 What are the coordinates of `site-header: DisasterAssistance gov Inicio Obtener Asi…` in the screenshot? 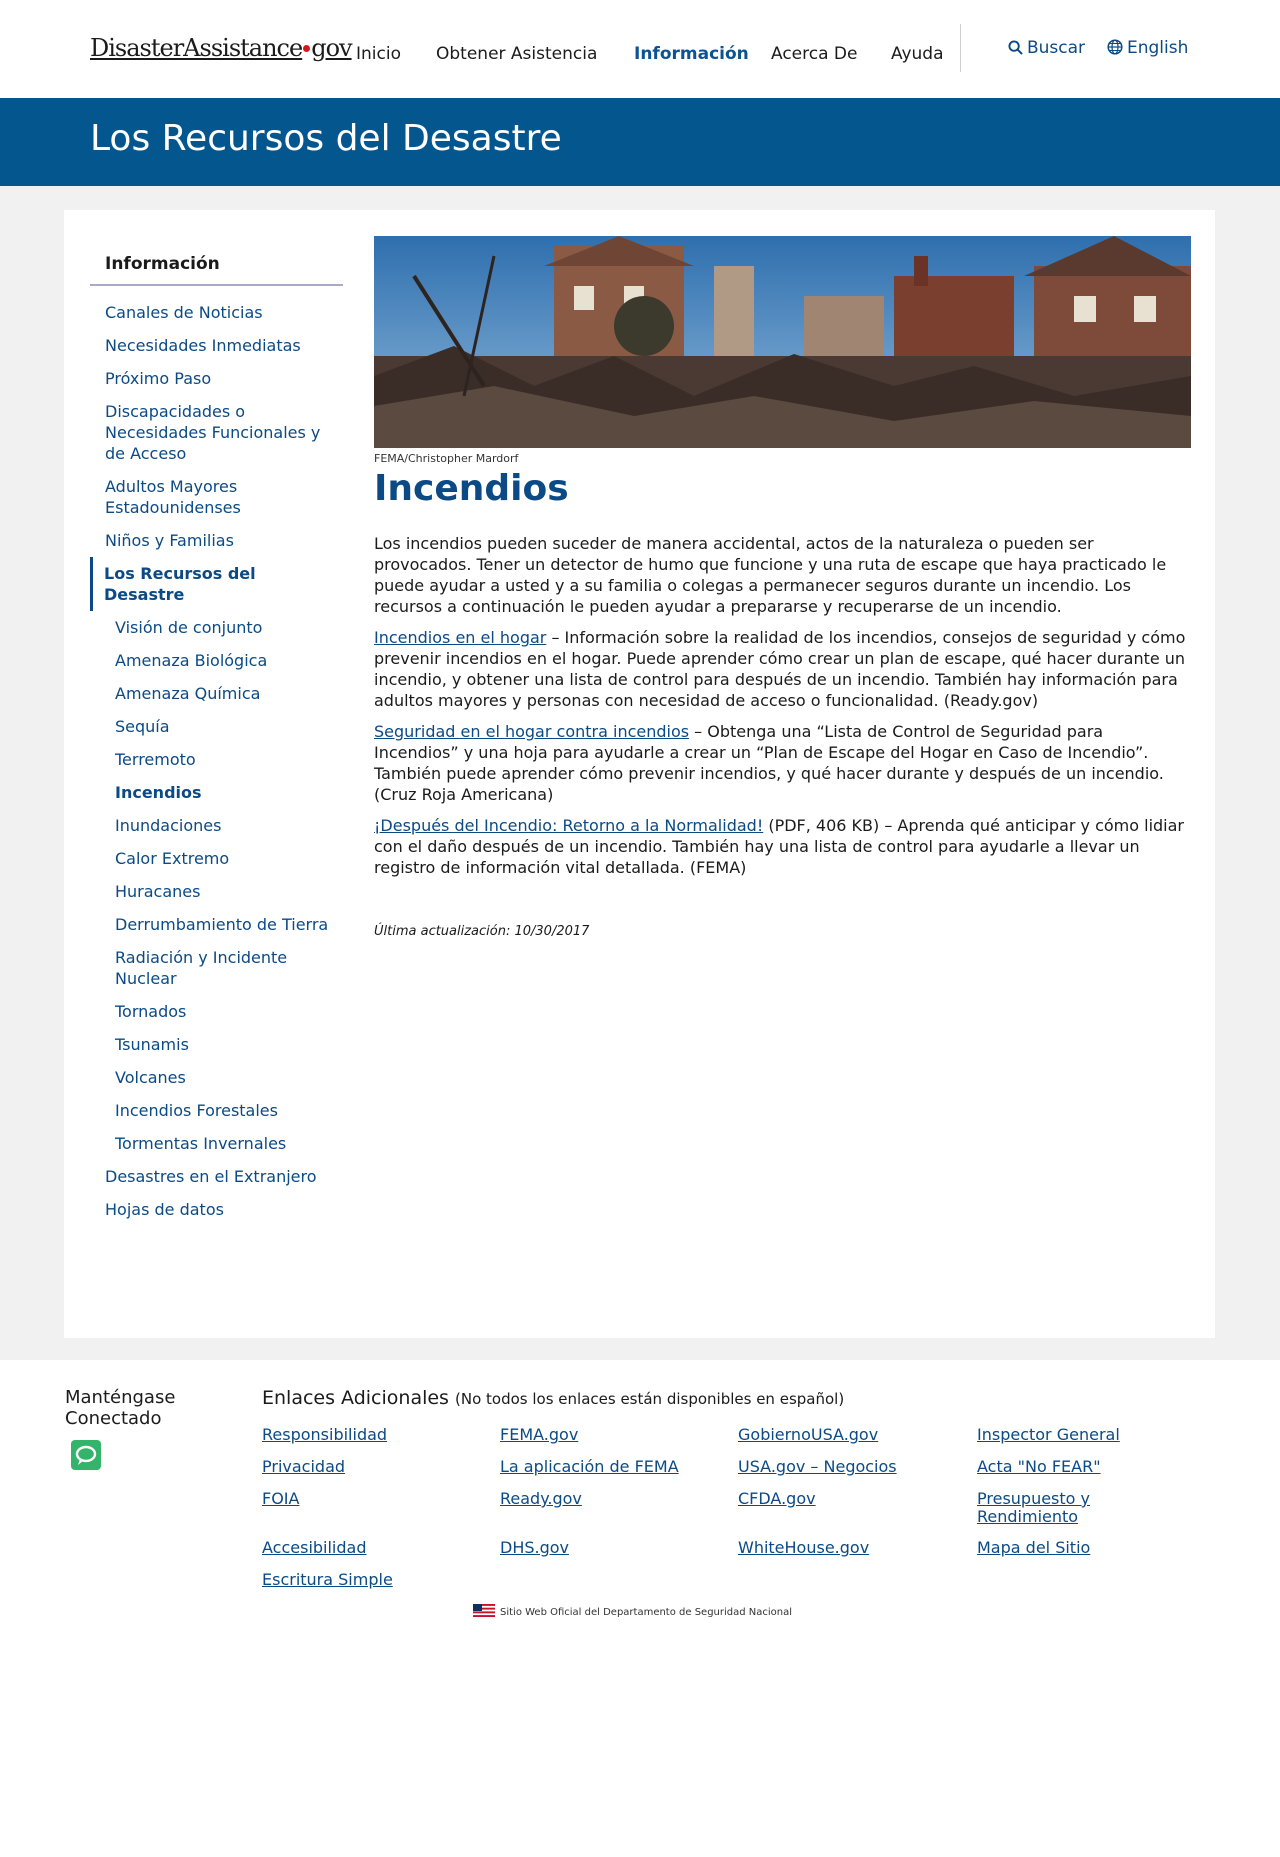 It's located at (640, 49).